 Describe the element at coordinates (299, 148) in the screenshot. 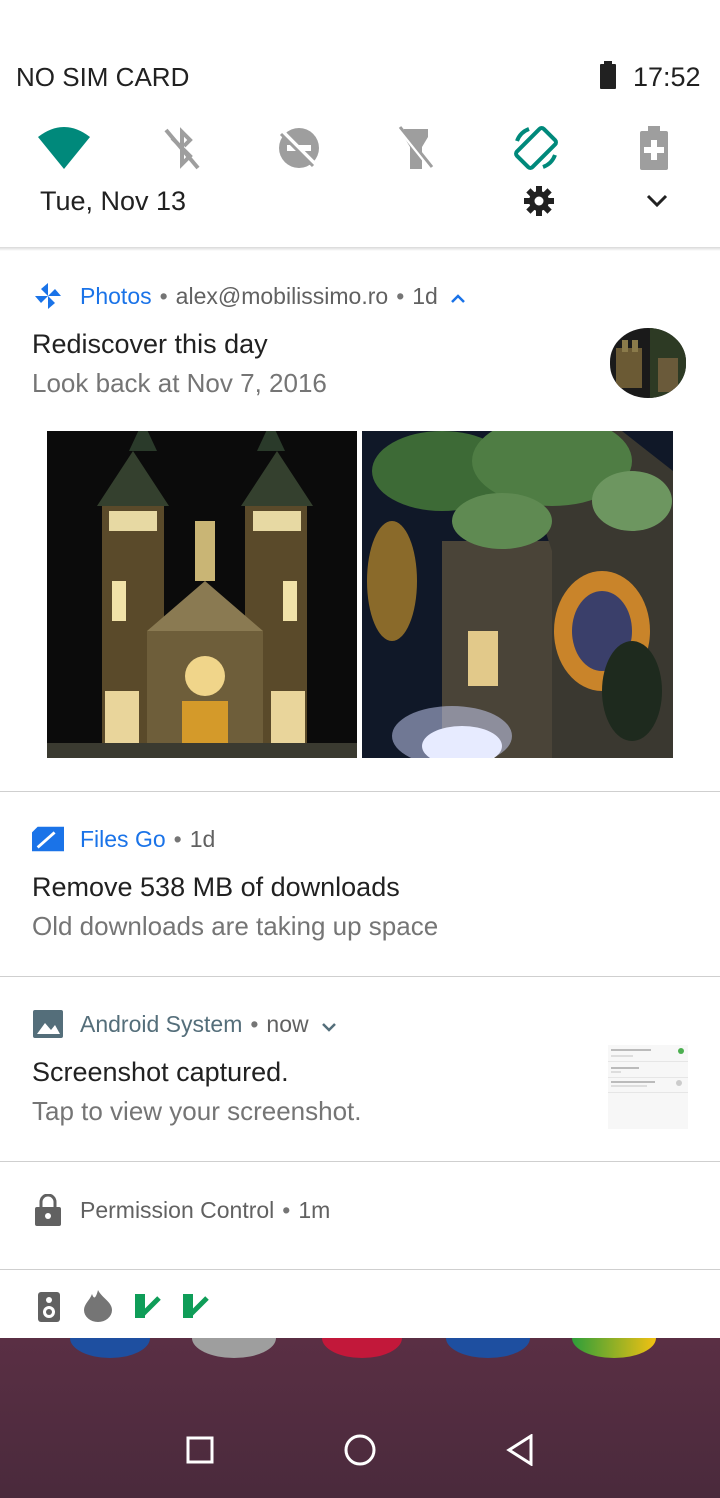

I see `dnd-off-icon` at that location.